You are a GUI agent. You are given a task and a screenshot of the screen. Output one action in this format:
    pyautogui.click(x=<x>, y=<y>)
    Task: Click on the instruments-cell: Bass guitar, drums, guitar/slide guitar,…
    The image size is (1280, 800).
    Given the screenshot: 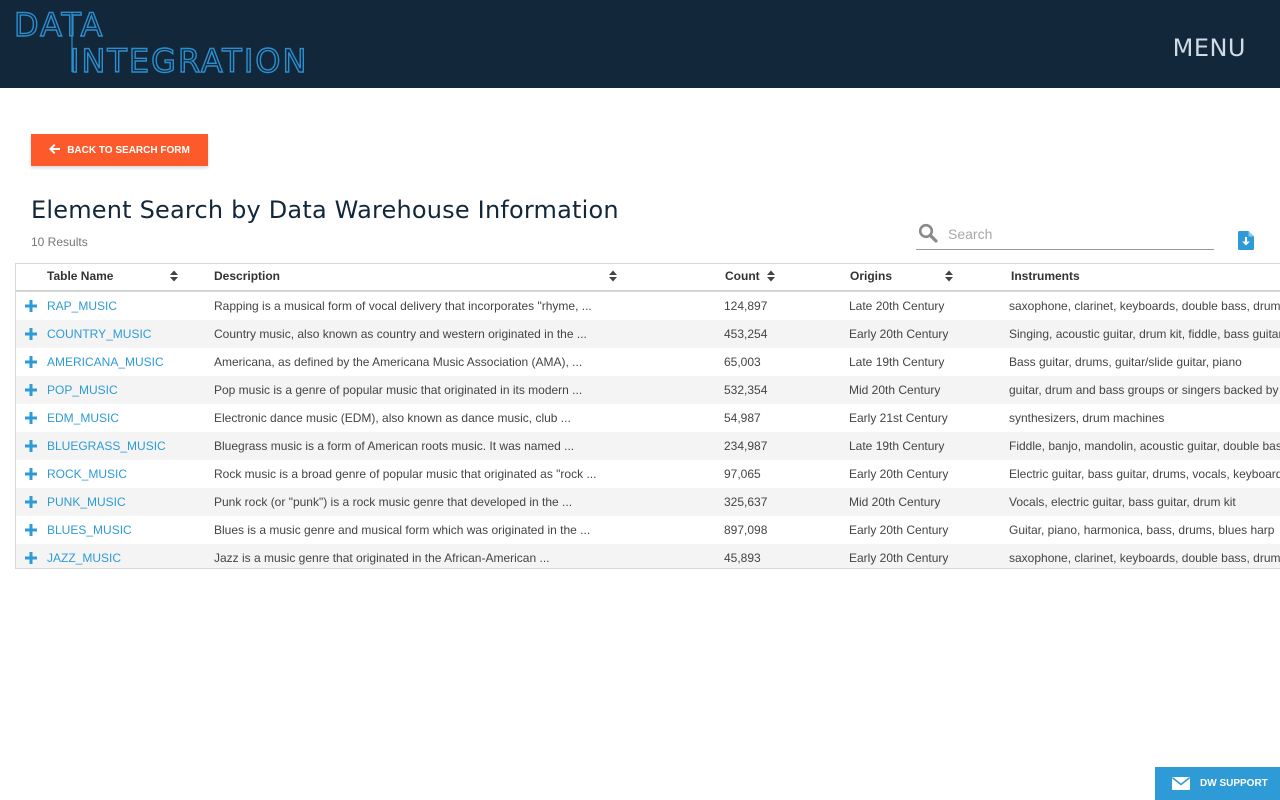 What is the action you would take?
    pyautogui.click(x=1125, y=362)
    